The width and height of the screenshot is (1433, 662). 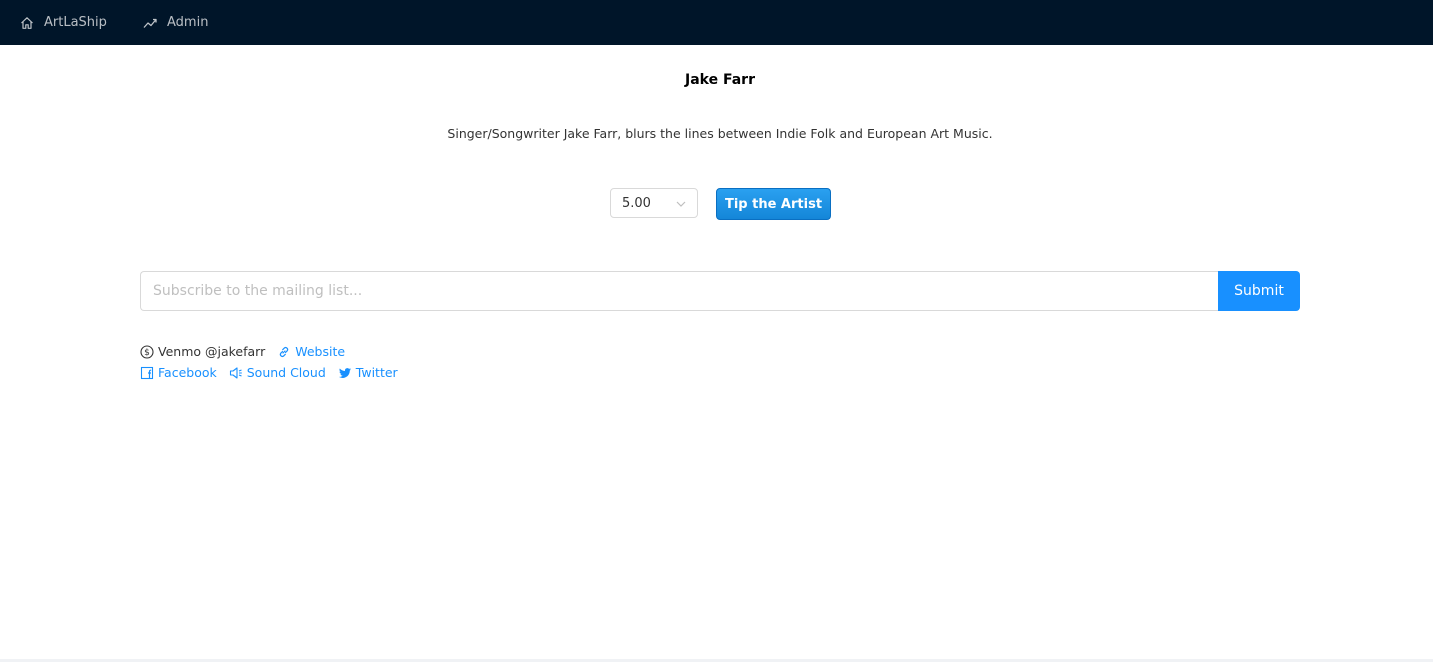 What do you see at coordinates (720, 80) in the screenshot?
I see `artist-name: Jake Farr` at bounding box center [720, 80].